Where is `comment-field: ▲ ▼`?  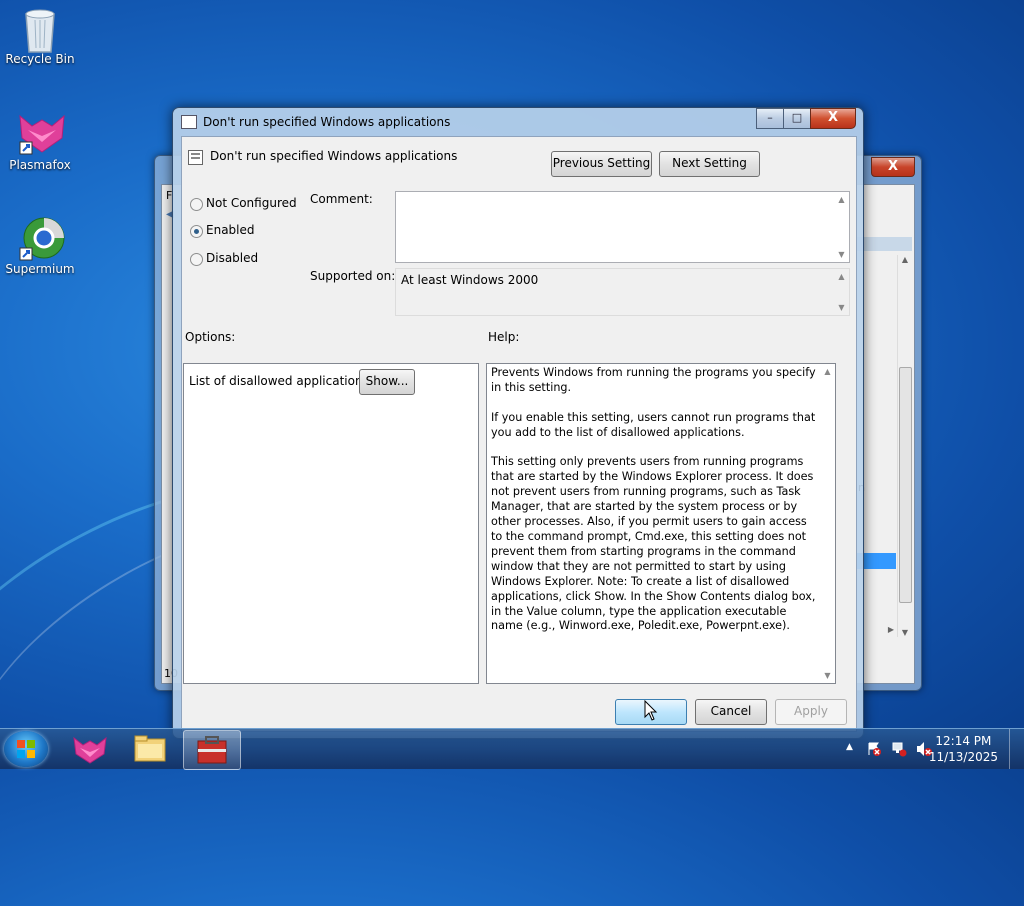
comment-field: ▲ ▼ is located at coordinates (622, 227).